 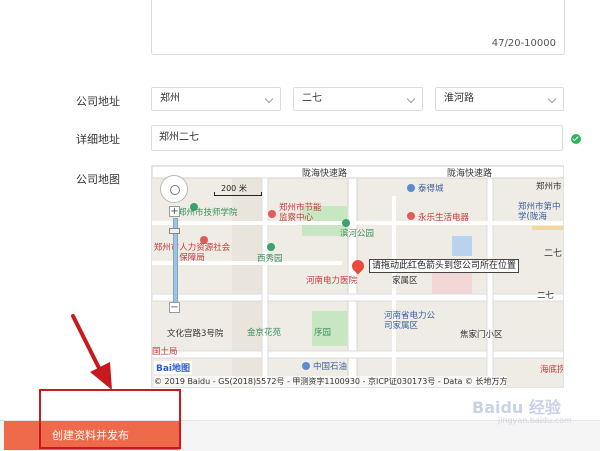 I want to click on poi-label: 滨河公园, so click(x=357, y=234).